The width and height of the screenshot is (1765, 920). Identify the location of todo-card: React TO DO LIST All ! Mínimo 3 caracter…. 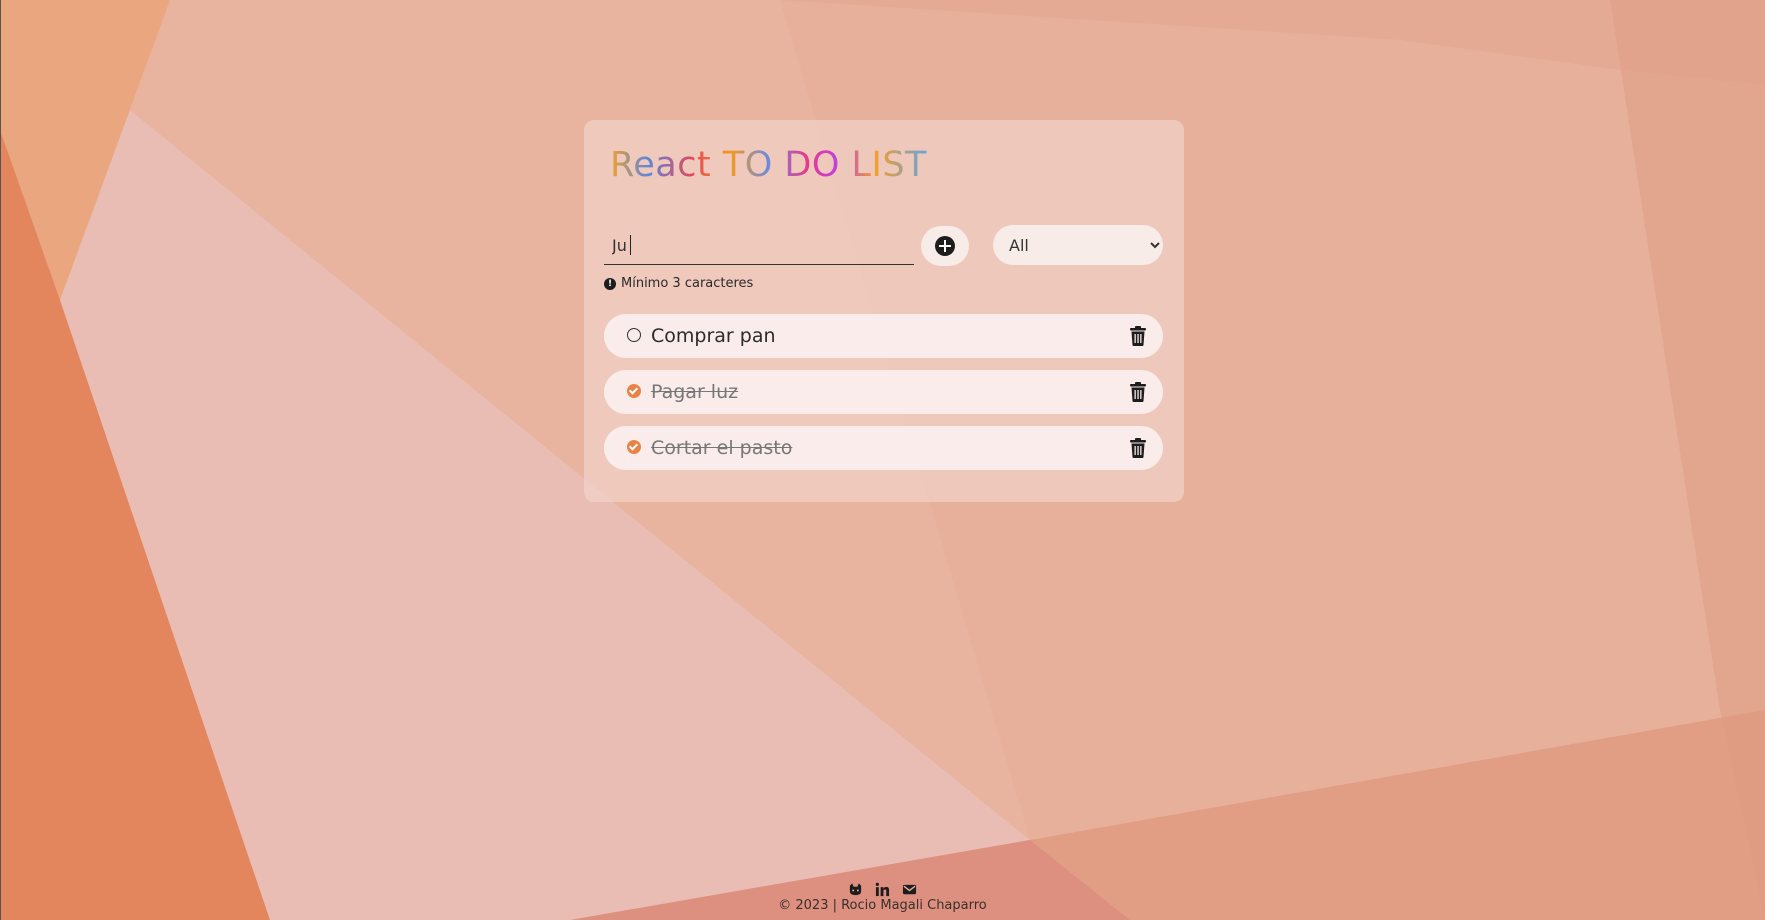
(884, 311).